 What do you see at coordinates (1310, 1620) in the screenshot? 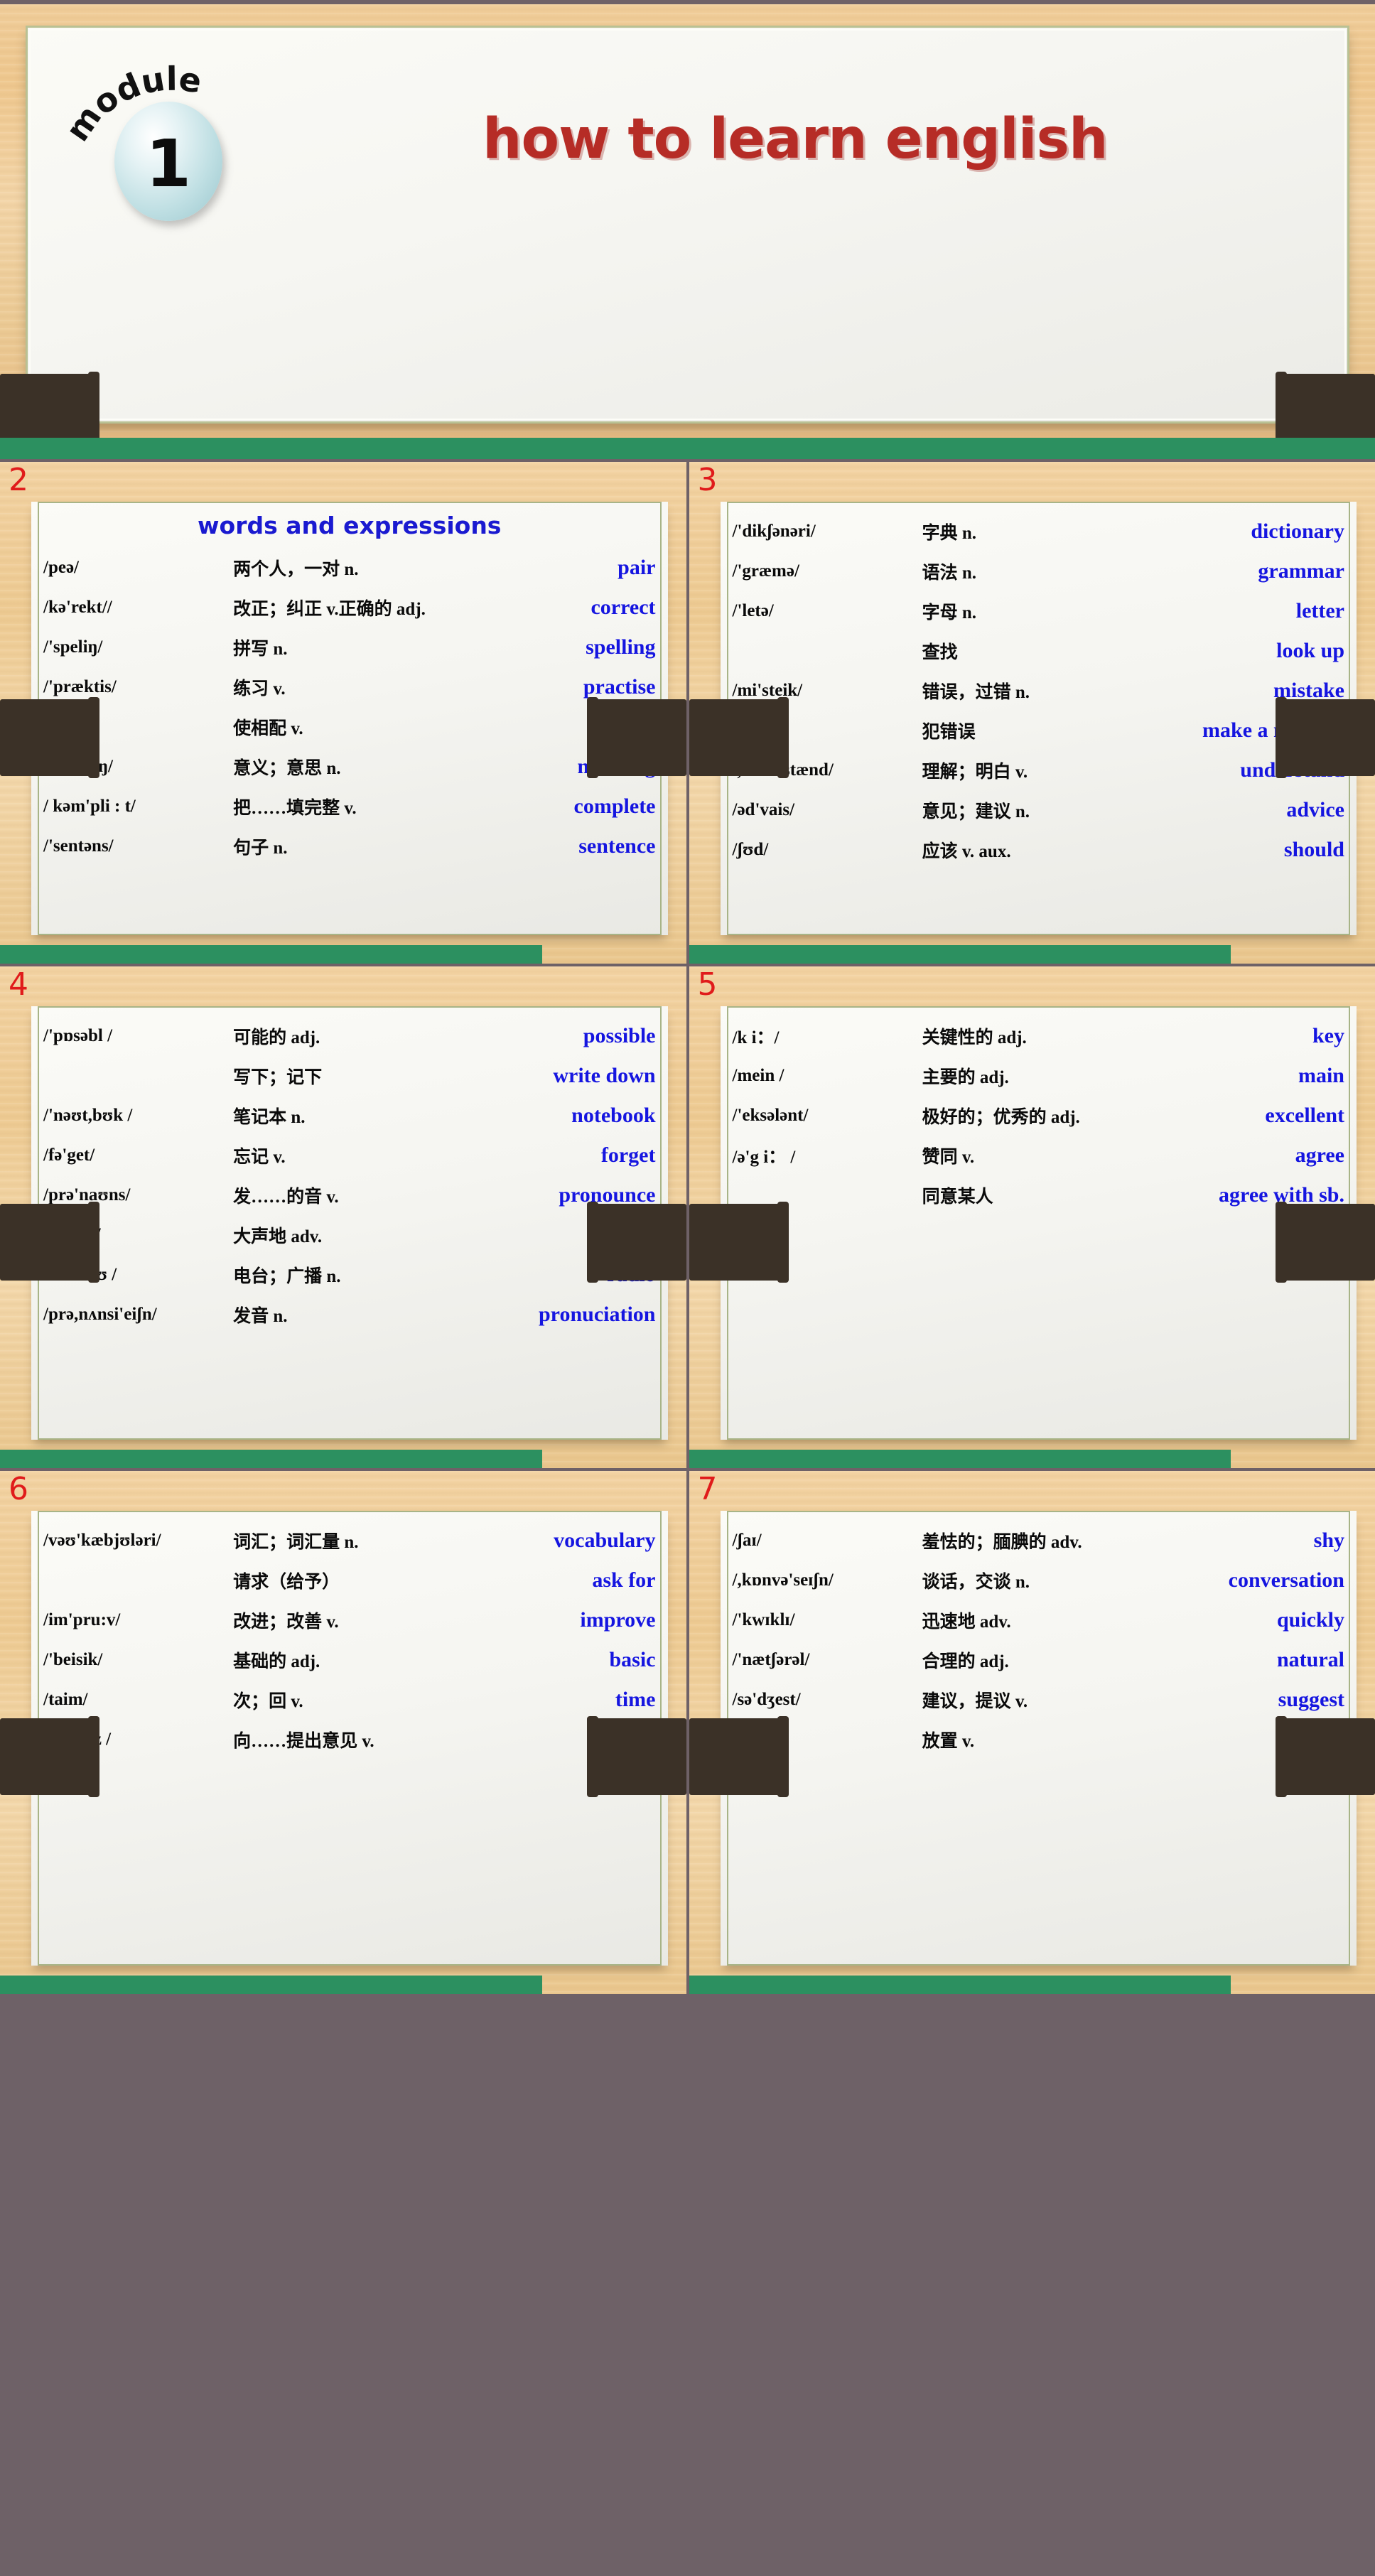
I see `word-english: quickly` at bounding box center [1310, 1620].